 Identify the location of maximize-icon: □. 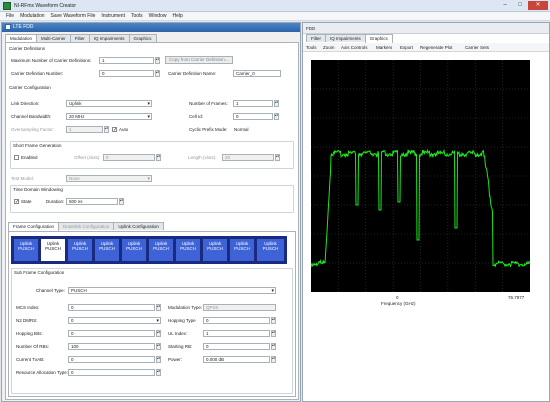
(520, 5).